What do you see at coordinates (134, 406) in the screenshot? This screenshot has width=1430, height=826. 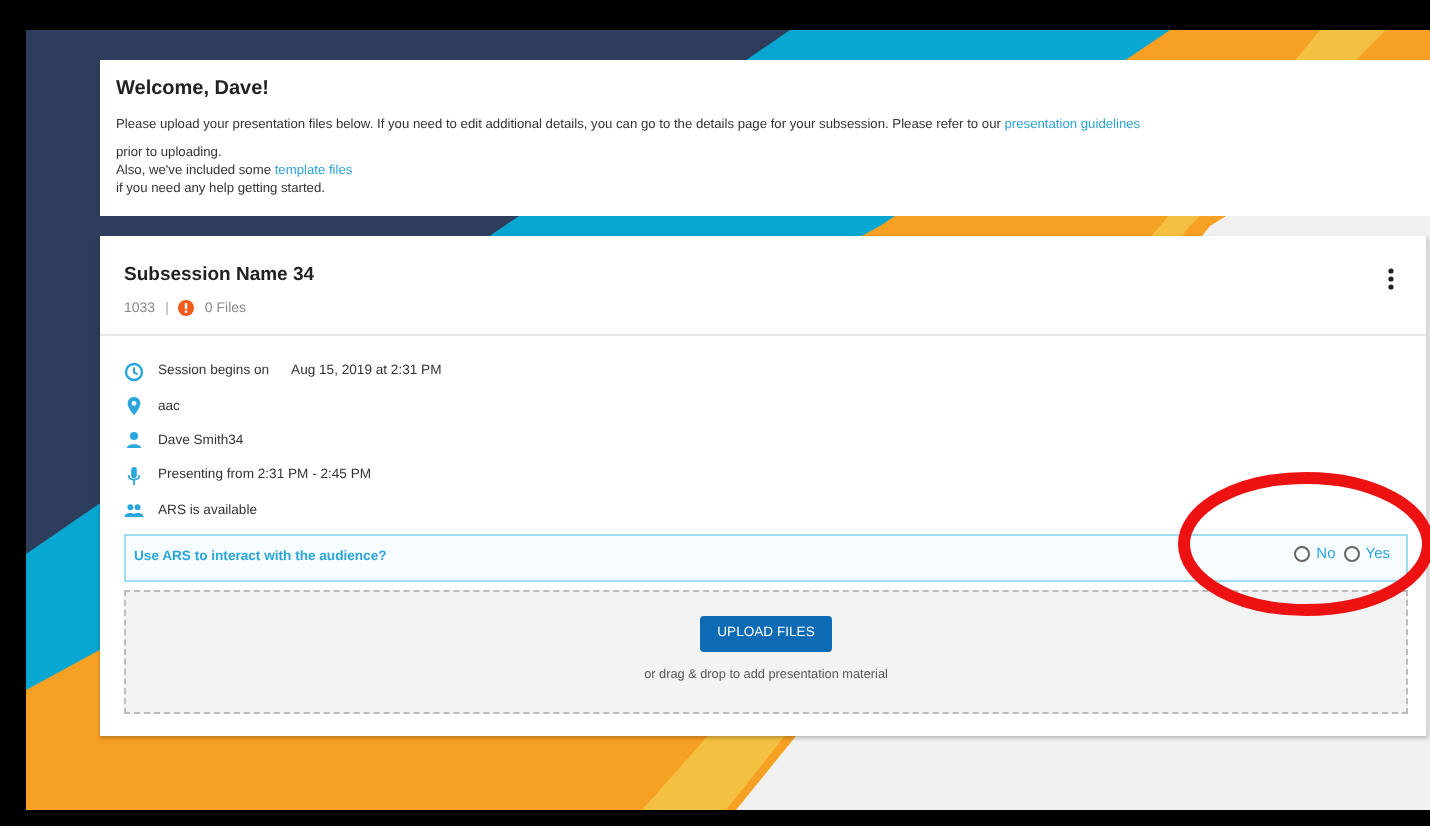 I see `location-pin-icon` at bounding box center [134, 406].